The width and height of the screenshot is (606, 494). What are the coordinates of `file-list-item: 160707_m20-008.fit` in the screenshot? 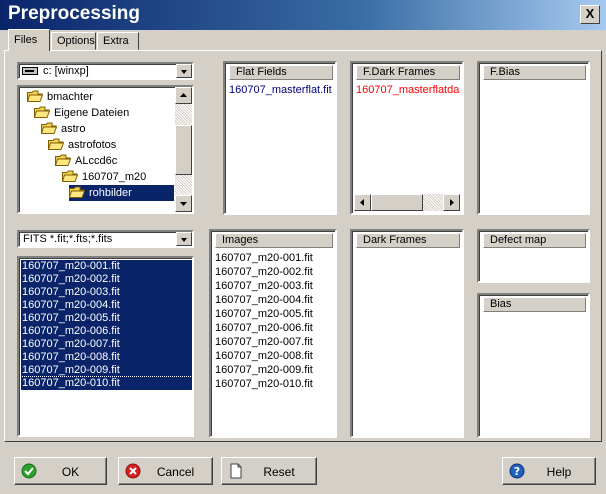 It's located at (106, 357).